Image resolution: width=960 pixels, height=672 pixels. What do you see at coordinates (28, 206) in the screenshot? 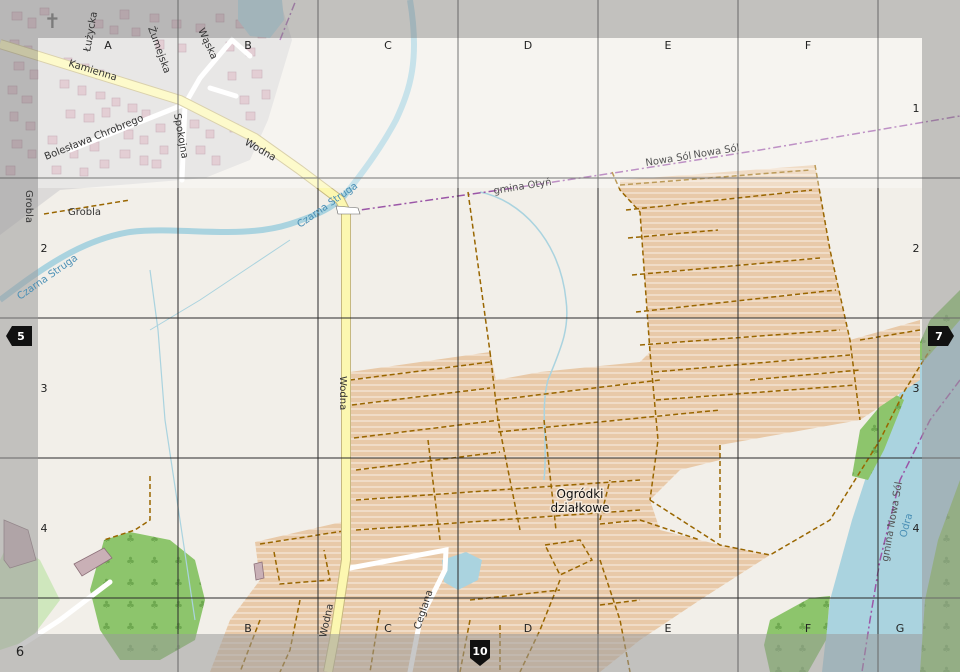
I see `street-label-grobla-vertical: Grobla` at bounding box center [28, 206].